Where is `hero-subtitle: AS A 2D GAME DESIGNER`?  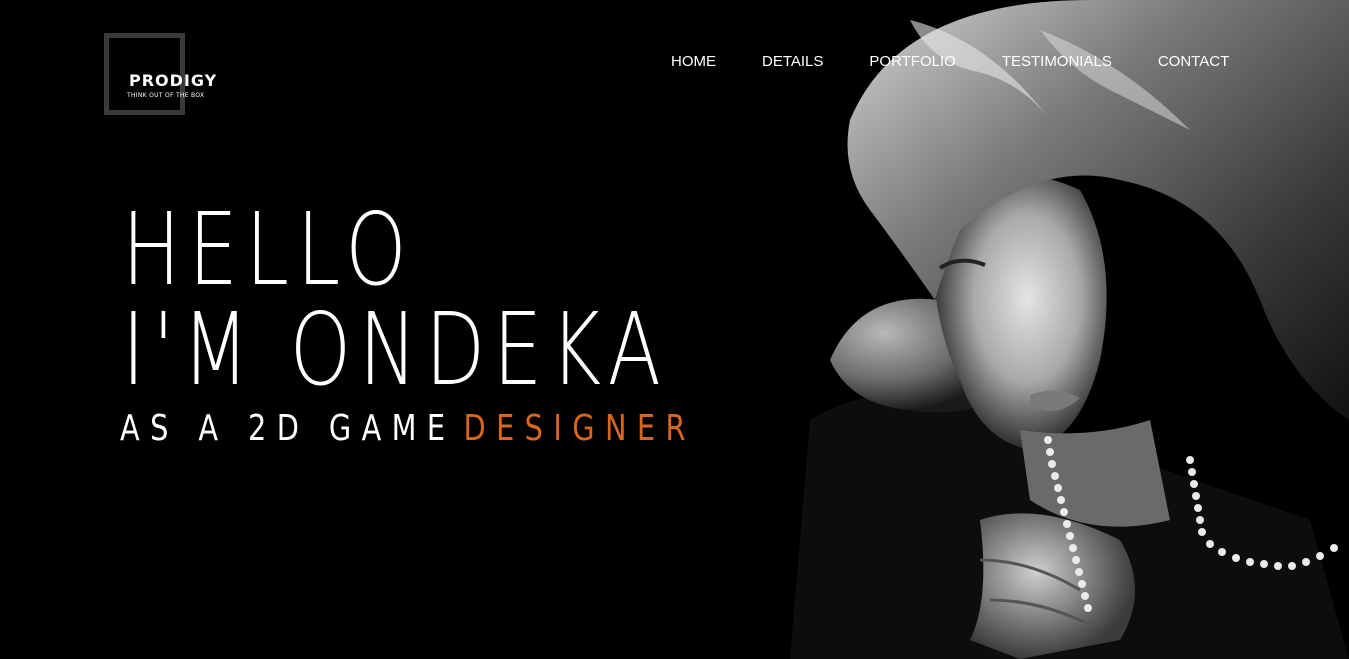
hero-subtitle: AS A 2D GAME DESIGNER is located at coordinates (408, 428).